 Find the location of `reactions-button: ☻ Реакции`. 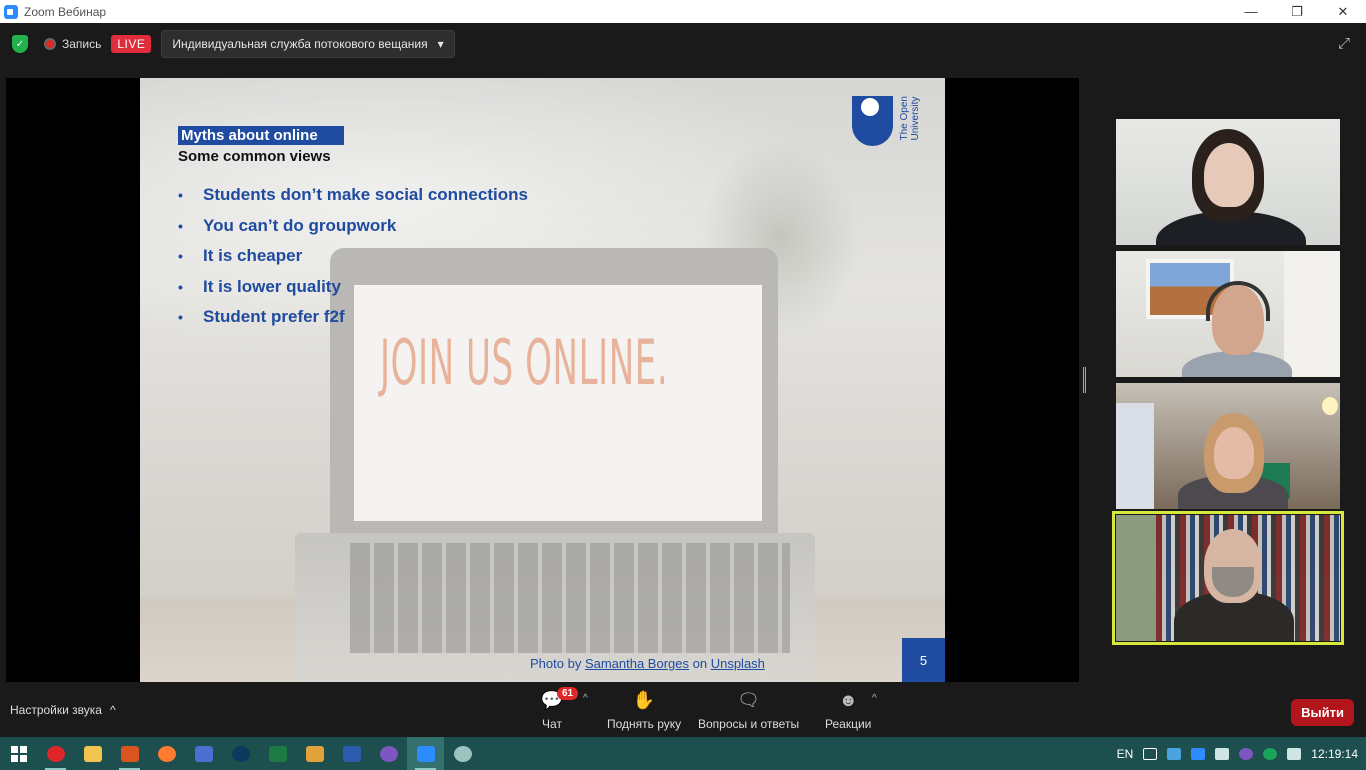

reactions-button: ☻ Реакции is located at coordinates (848, 710).